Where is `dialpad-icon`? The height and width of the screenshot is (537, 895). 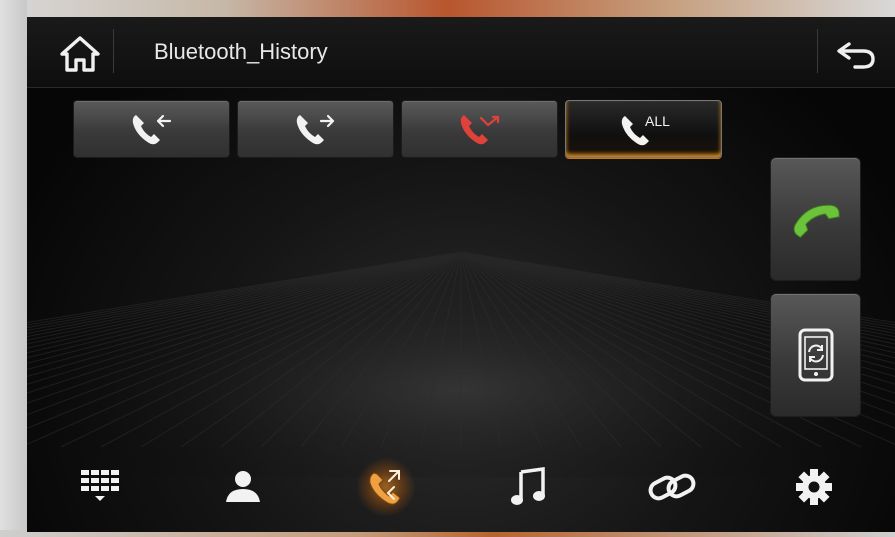
dialpad-icon is located at coordinates (100, 485).